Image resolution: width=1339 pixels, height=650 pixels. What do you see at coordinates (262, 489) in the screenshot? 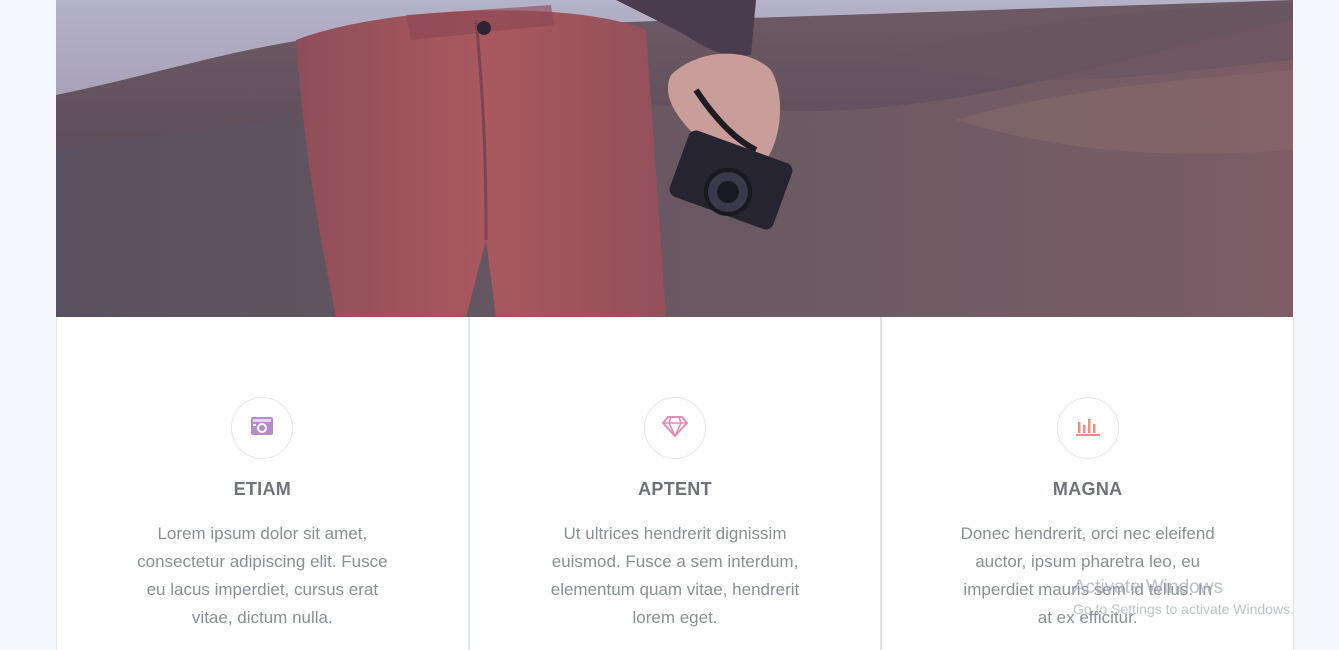
I see `feature-title: ETIAM` at bounding box center [262, 489].